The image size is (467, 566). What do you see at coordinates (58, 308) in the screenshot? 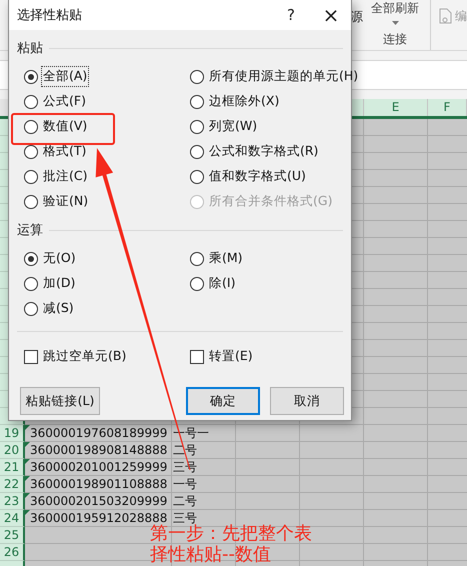
I see `option-label: 减(S)` at bounding box center [58, 308].